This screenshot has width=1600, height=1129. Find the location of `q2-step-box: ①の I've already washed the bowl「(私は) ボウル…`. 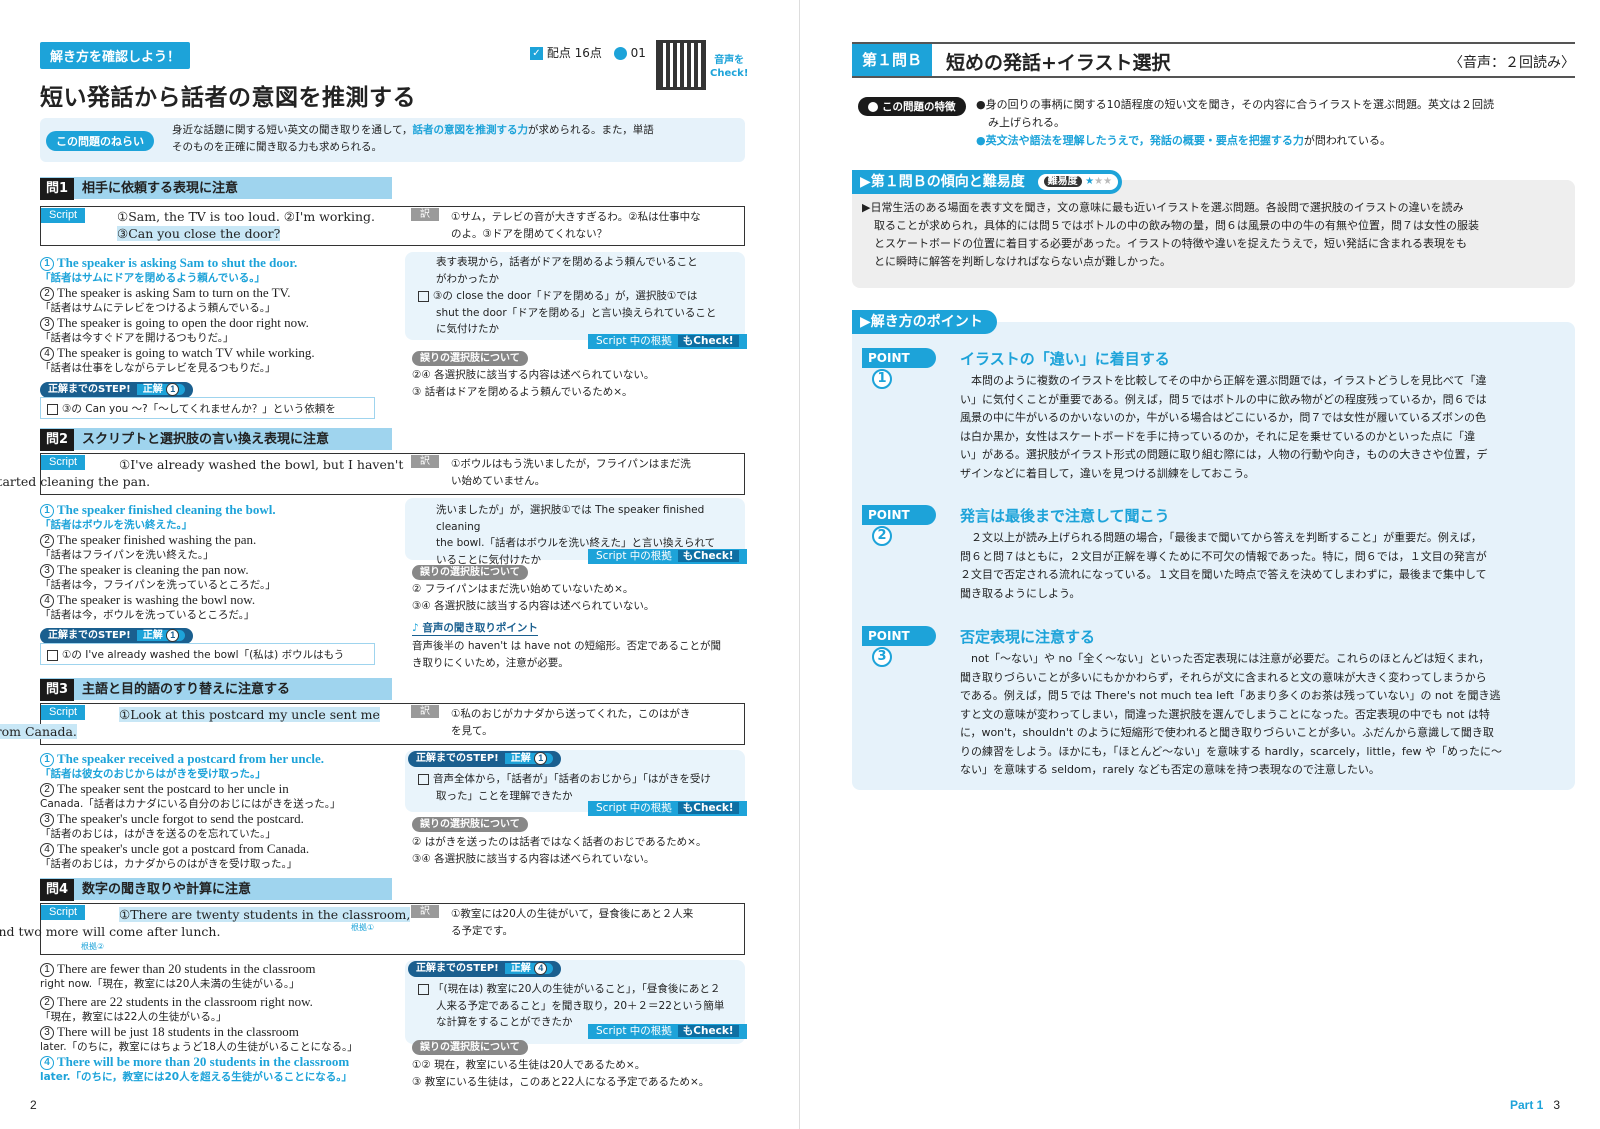

q2-step-box: ①の I've already washed the bowl「(私は) ボウル… is located at coordinates (207, 654).